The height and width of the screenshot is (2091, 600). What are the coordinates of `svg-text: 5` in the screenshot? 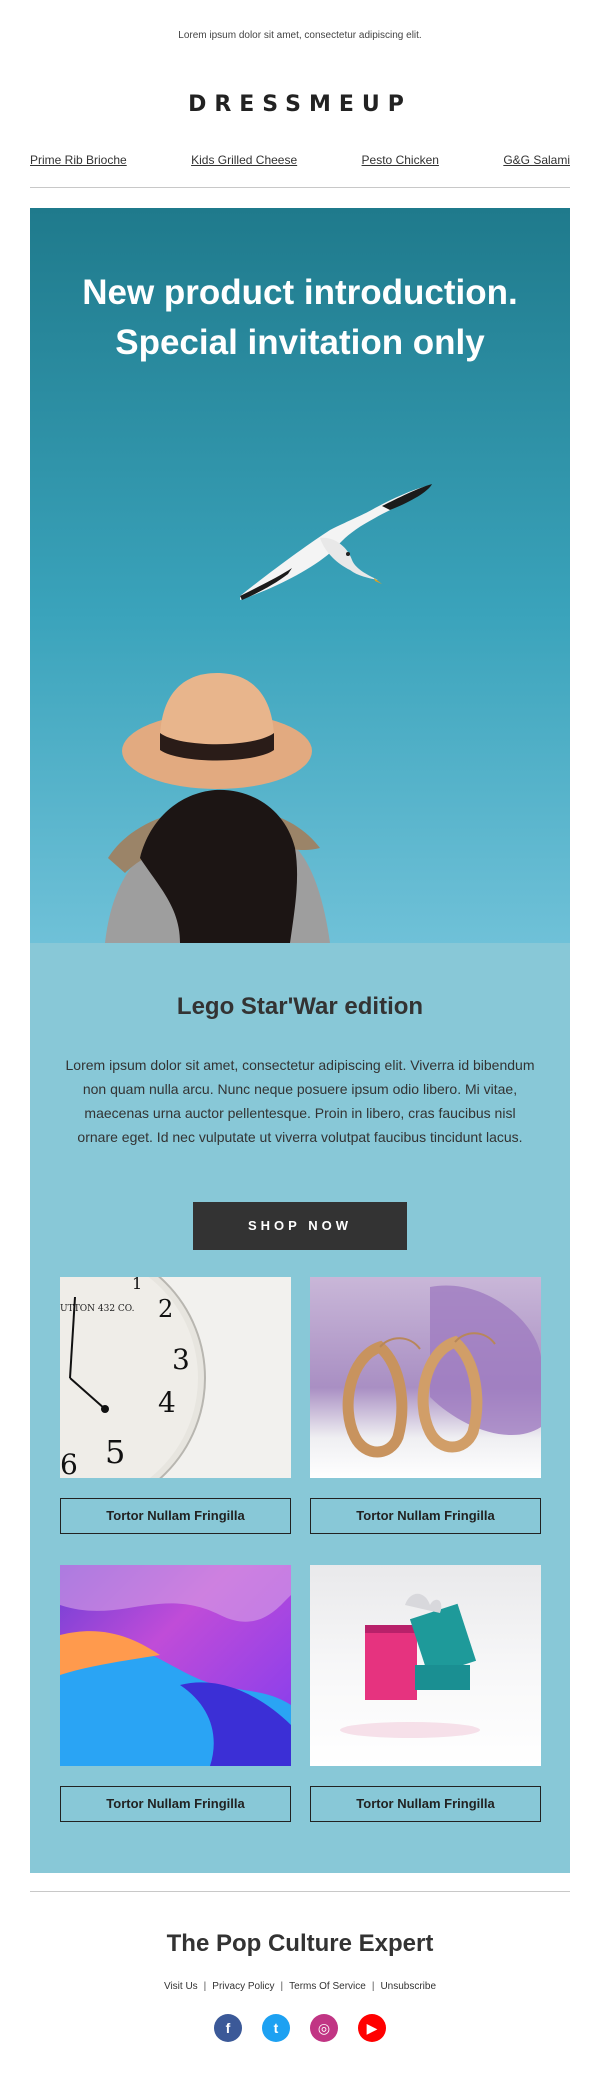 It's located at (115, 1452).